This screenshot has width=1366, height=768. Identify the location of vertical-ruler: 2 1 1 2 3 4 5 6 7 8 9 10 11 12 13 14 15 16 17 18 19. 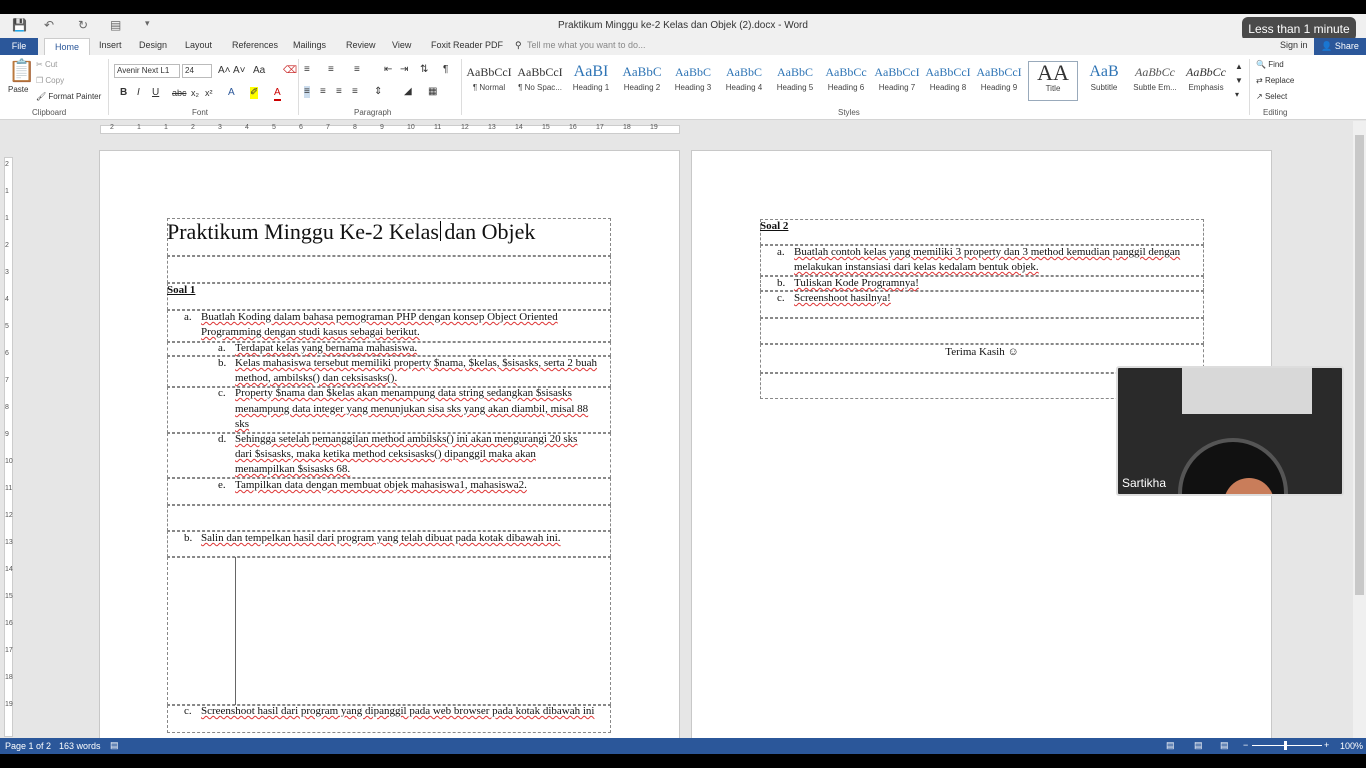
(8, 437).